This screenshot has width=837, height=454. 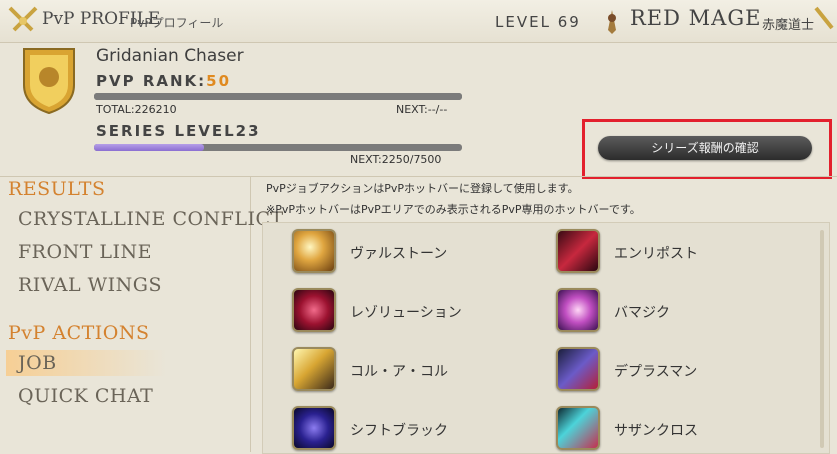 I want to click on pvp-actions-header: PvP ACTIONS, so click(x=79, y=333).